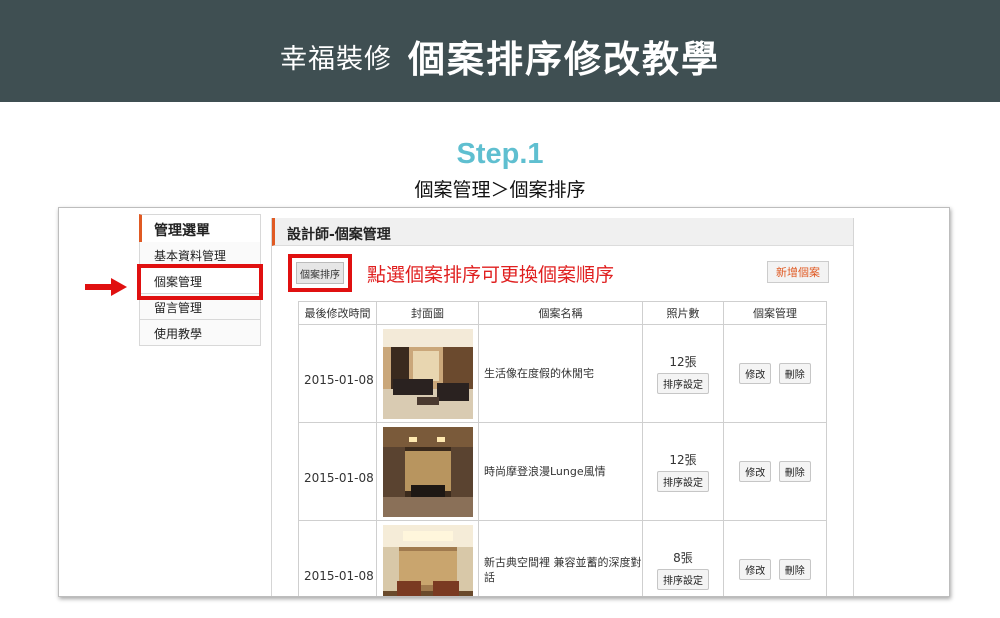 The height and width of the screenshot is (618, 1000). Describe the element at coordinates (683, 313) in the screenshot. I see `col-header-count: 照片數` at that location.